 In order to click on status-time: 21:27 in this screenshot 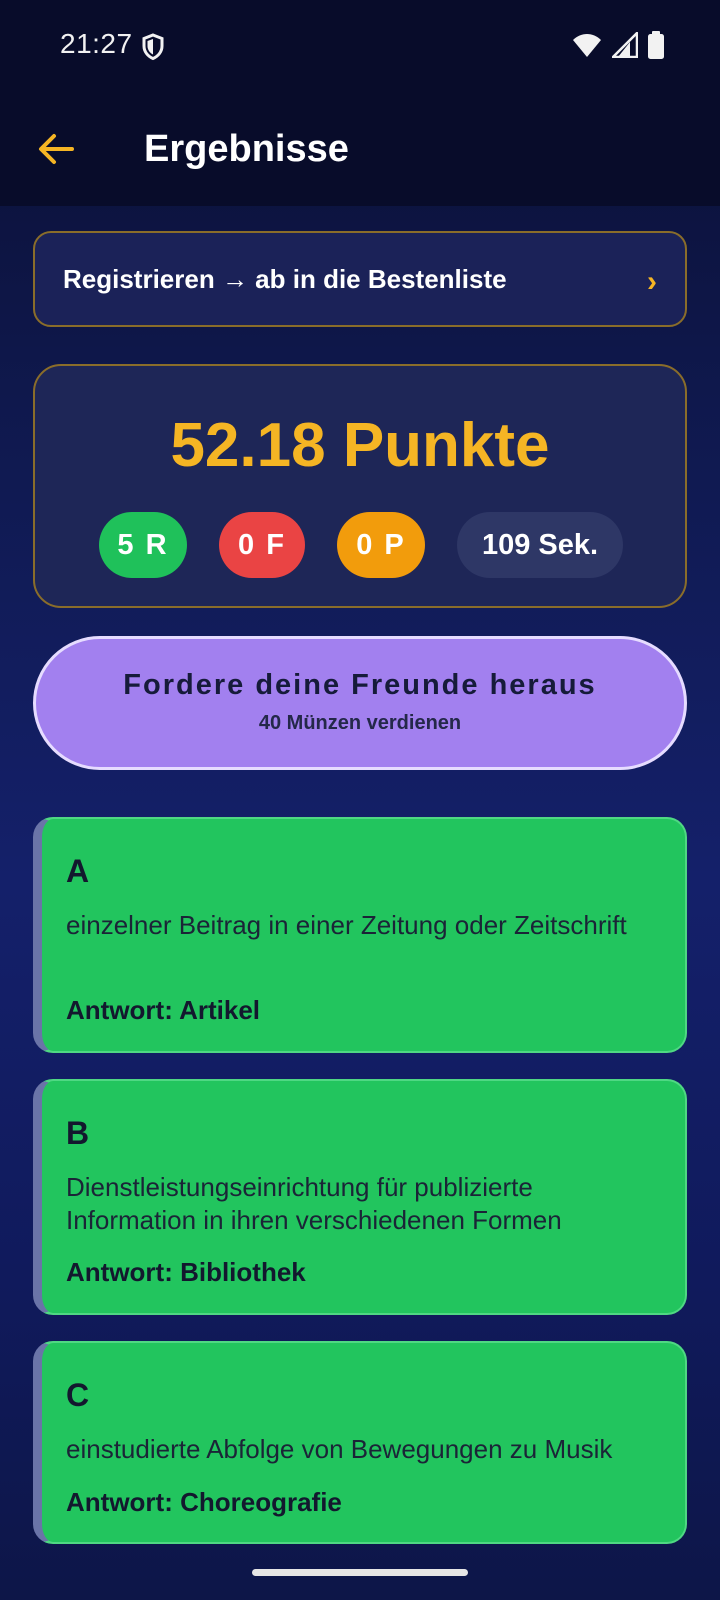, I will do `click(96, 43)`.